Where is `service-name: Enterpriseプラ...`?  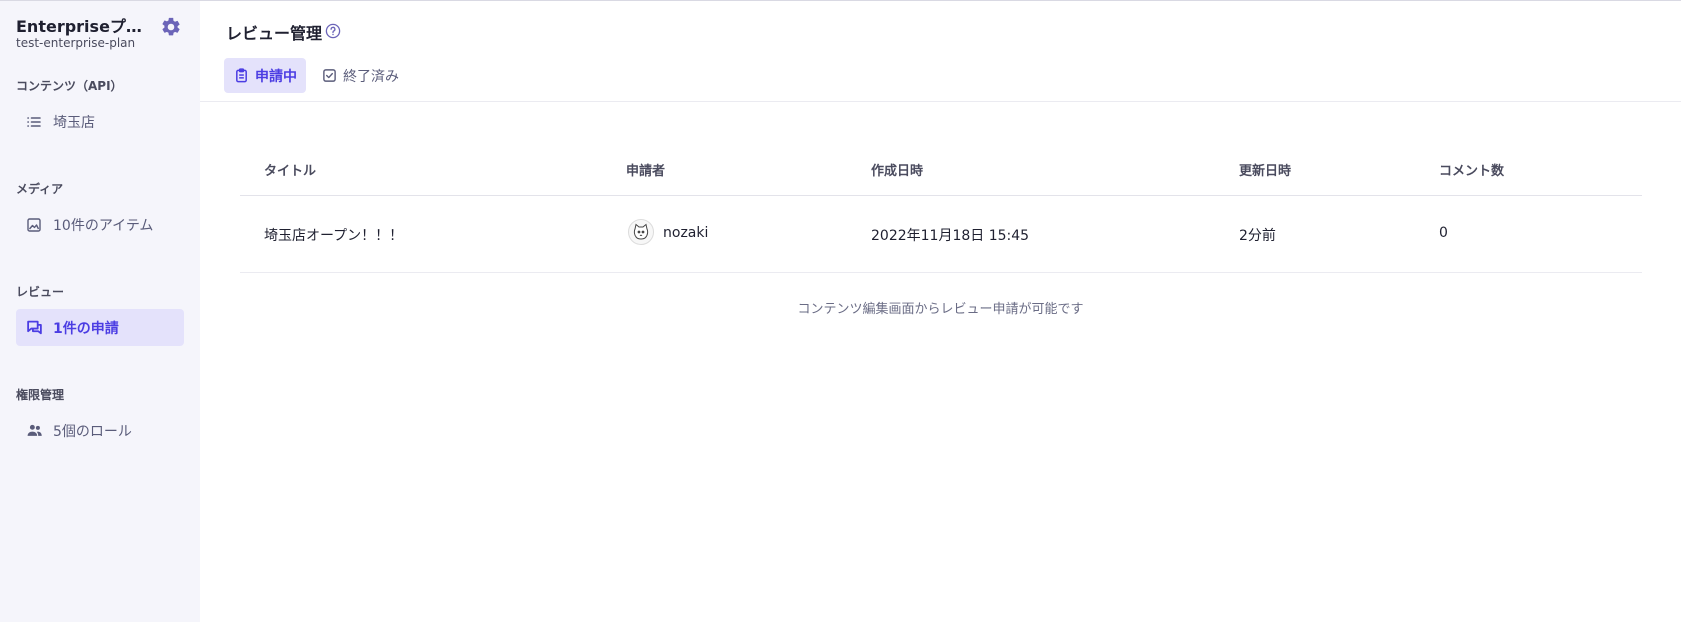 service-name: Enterpriseプラ... is located at coordinates (83, 25).